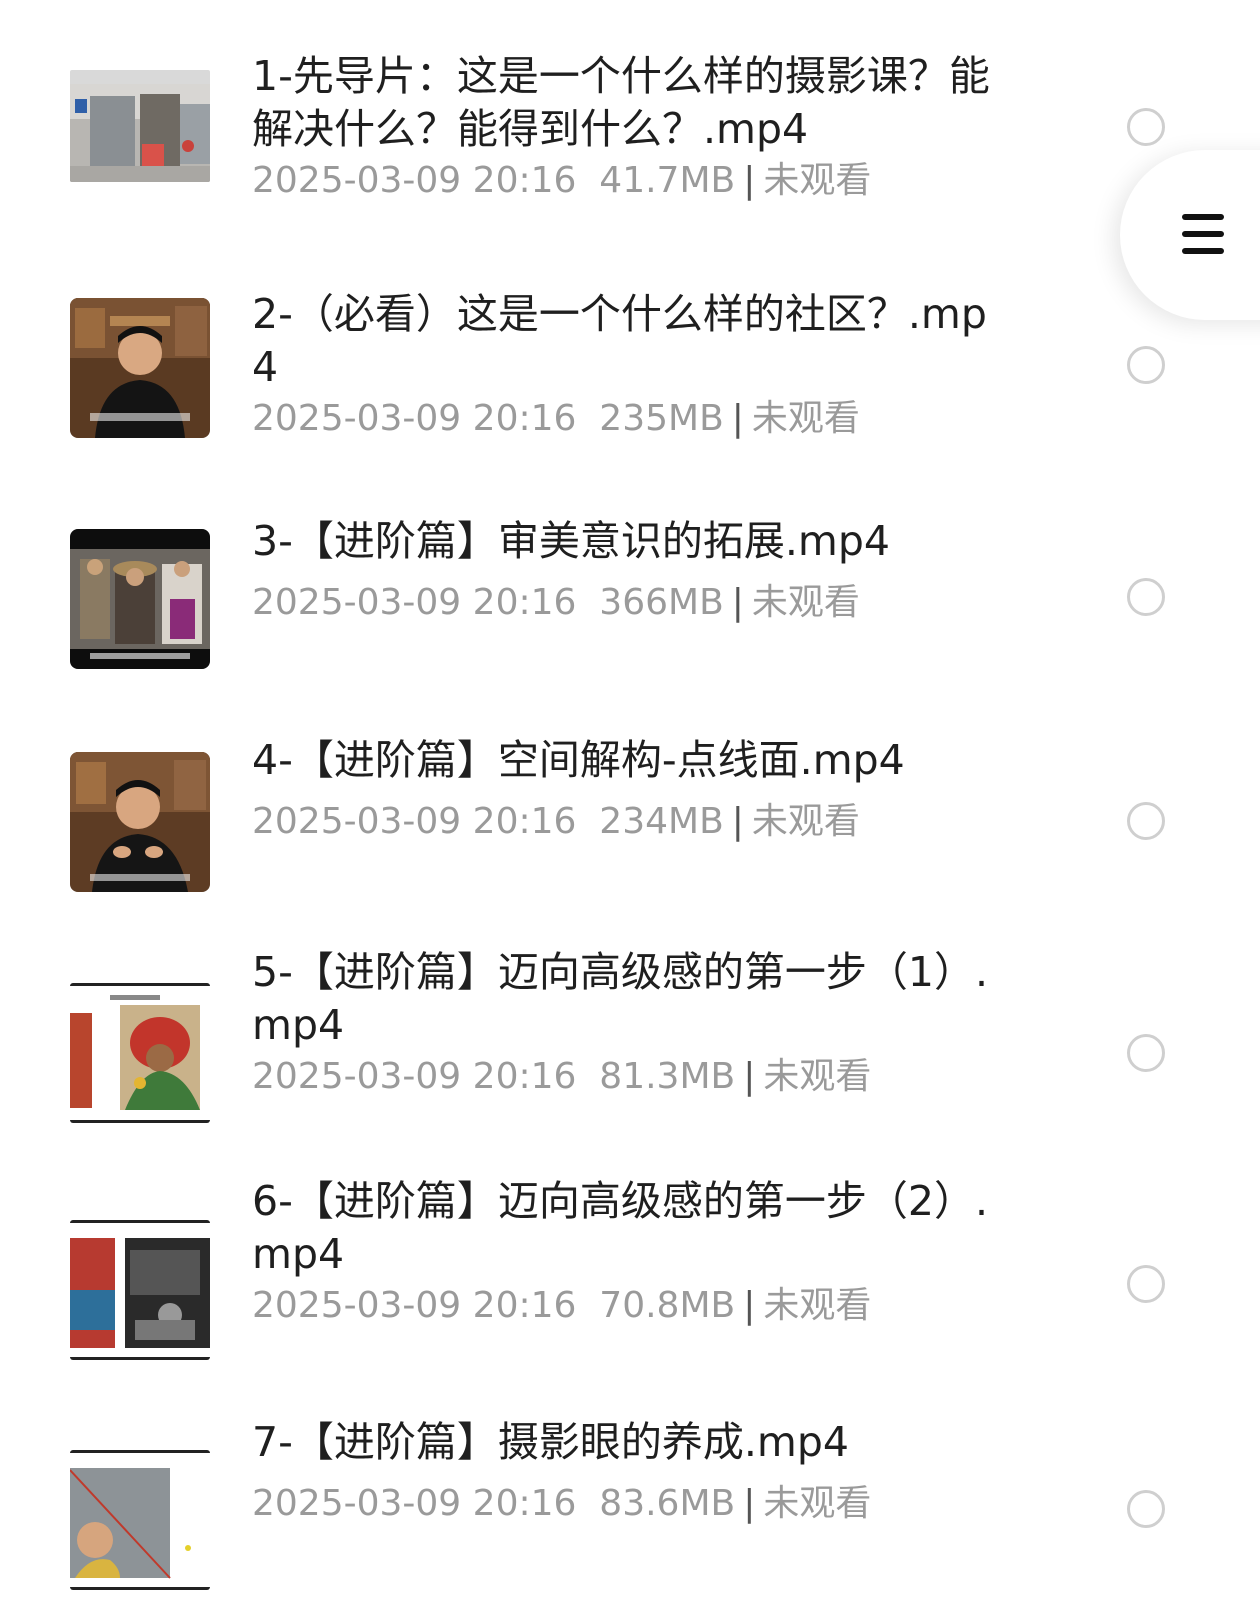 The image size is (1260, 1620). What do you see at coordinates (1203, 234) in the screenshot?
I see `hamburger-menu-icon` at bounding box center [1203, 234].